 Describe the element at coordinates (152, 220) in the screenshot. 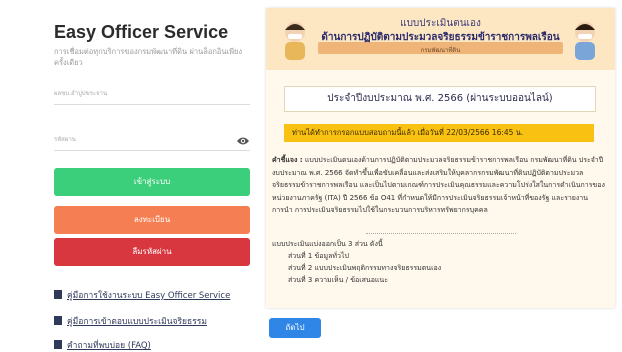

I see `register-button: ลงทะเบียน` at that location.